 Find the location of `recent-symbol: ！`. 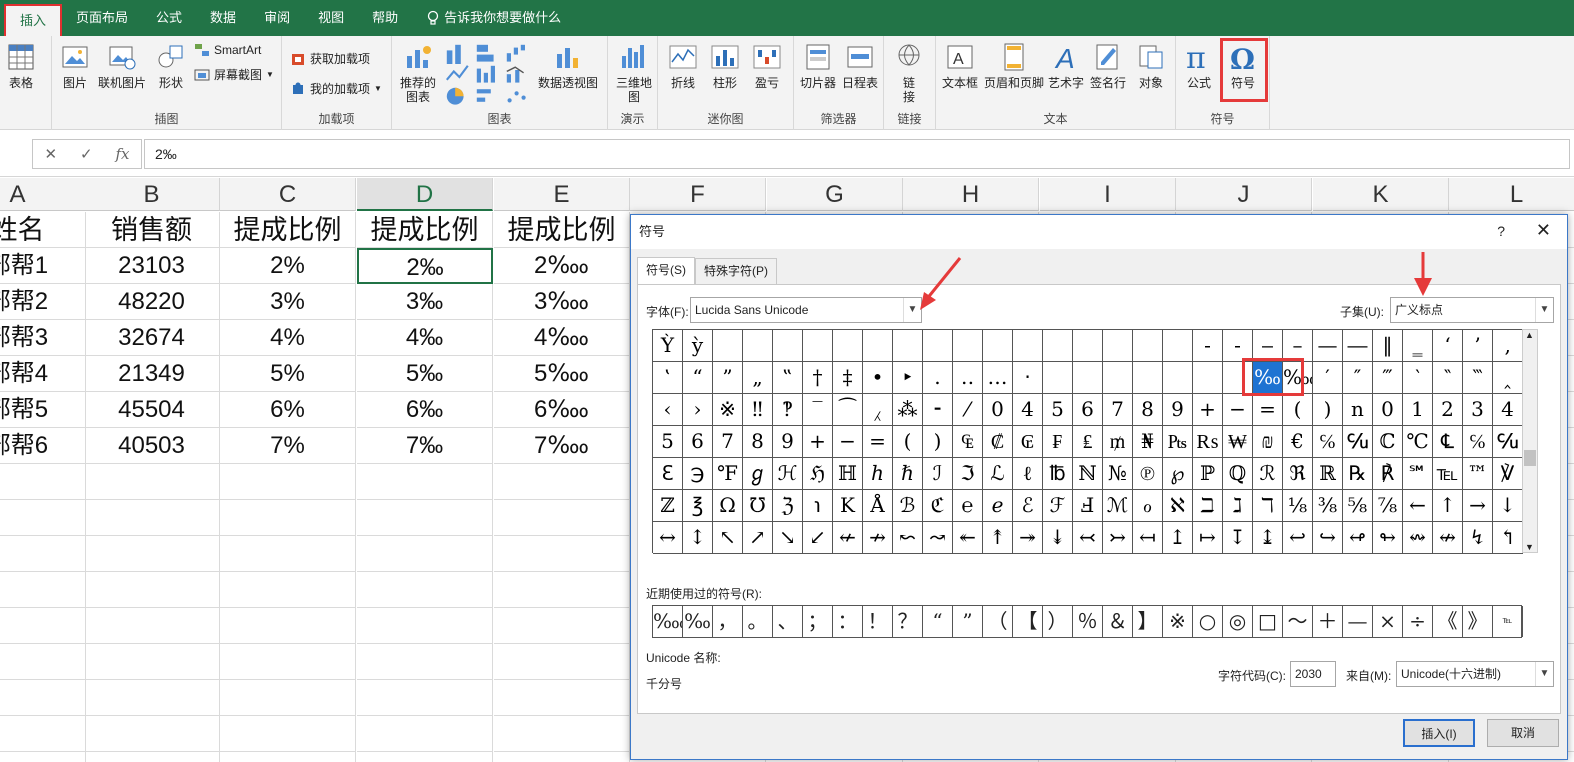

recent-symbol: ！ is located at coordinates (878, 621).